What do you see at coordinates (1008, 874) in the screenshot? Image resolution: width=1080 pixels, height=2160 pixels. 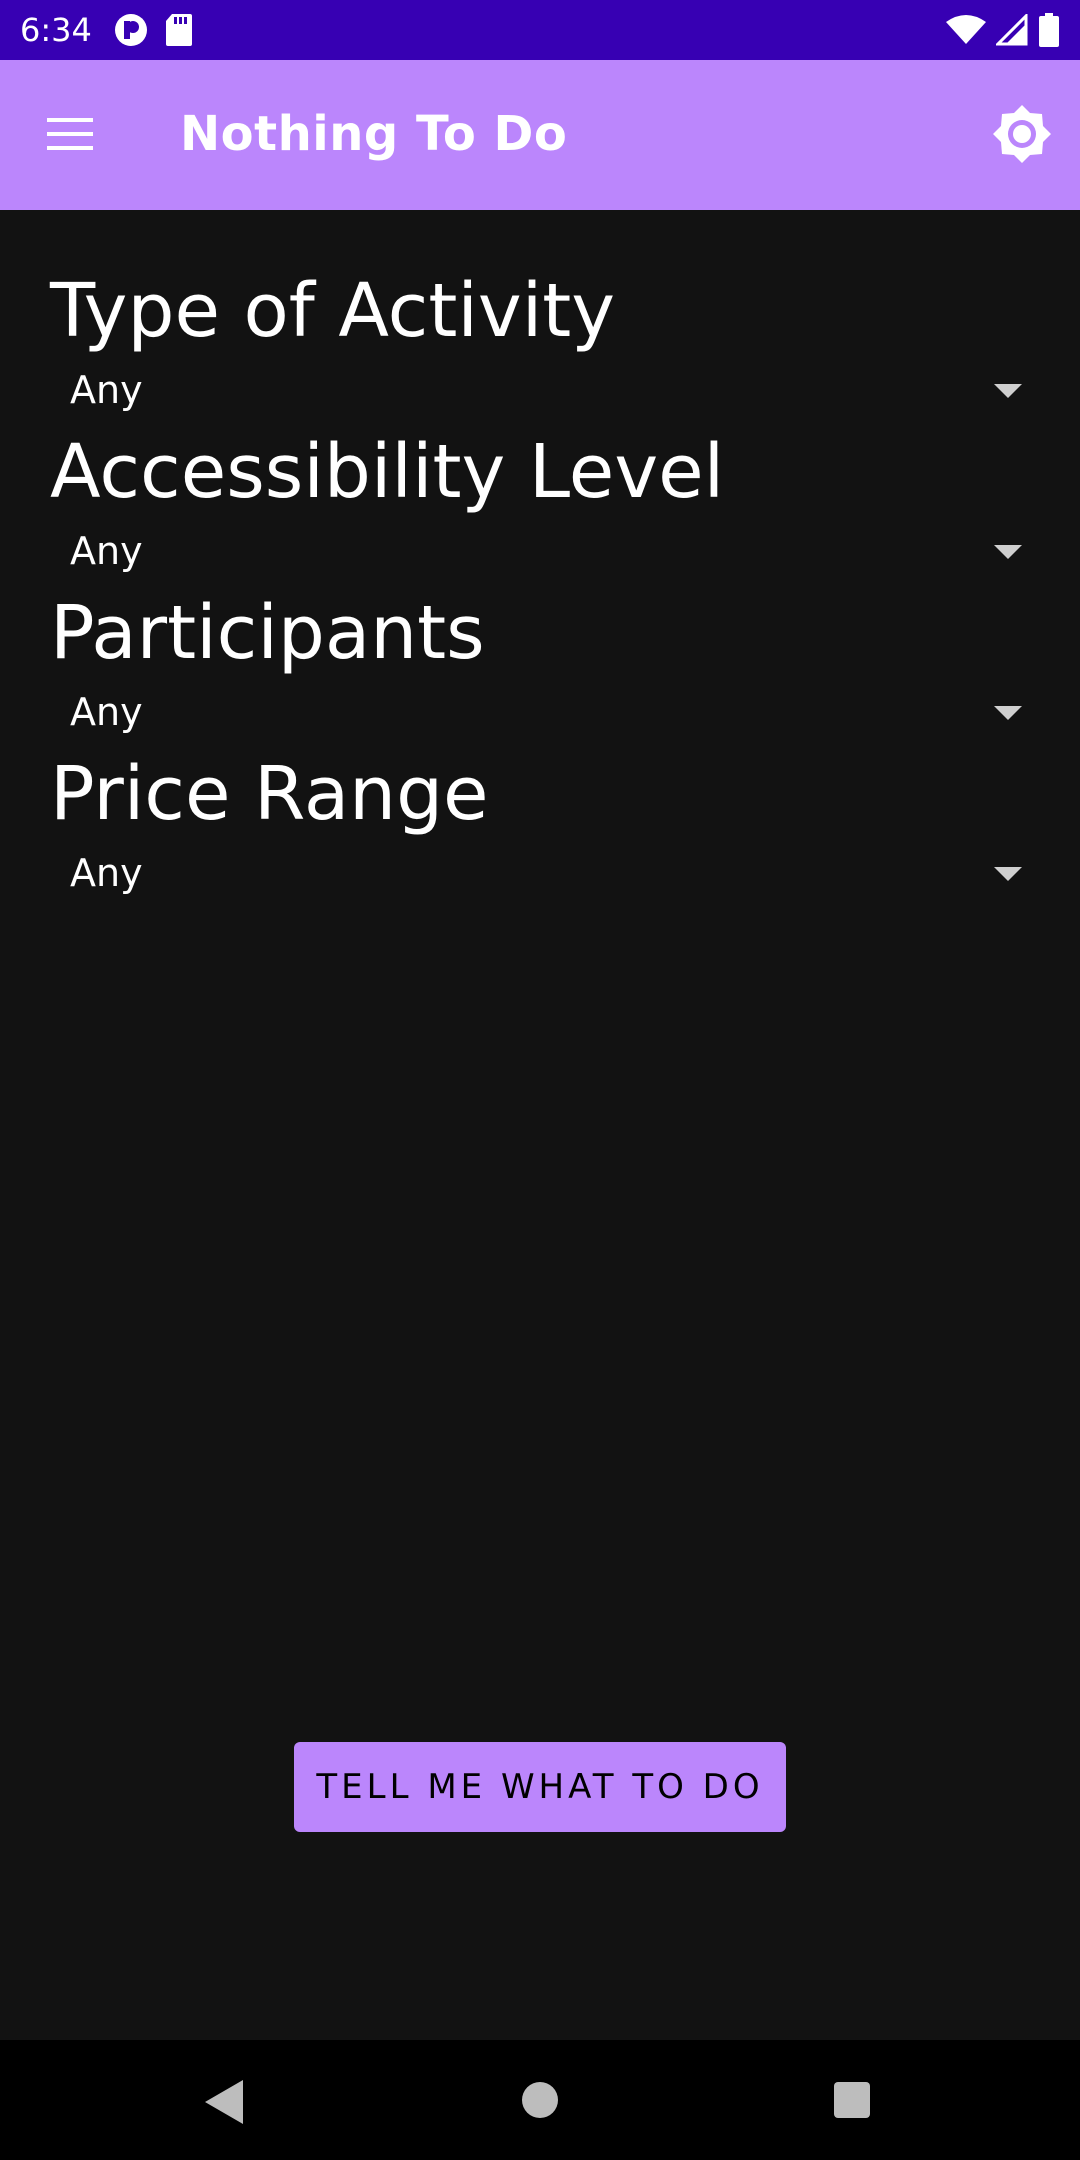 I see `dropdown-arrow-icon` at bounding box center [1008, 874].